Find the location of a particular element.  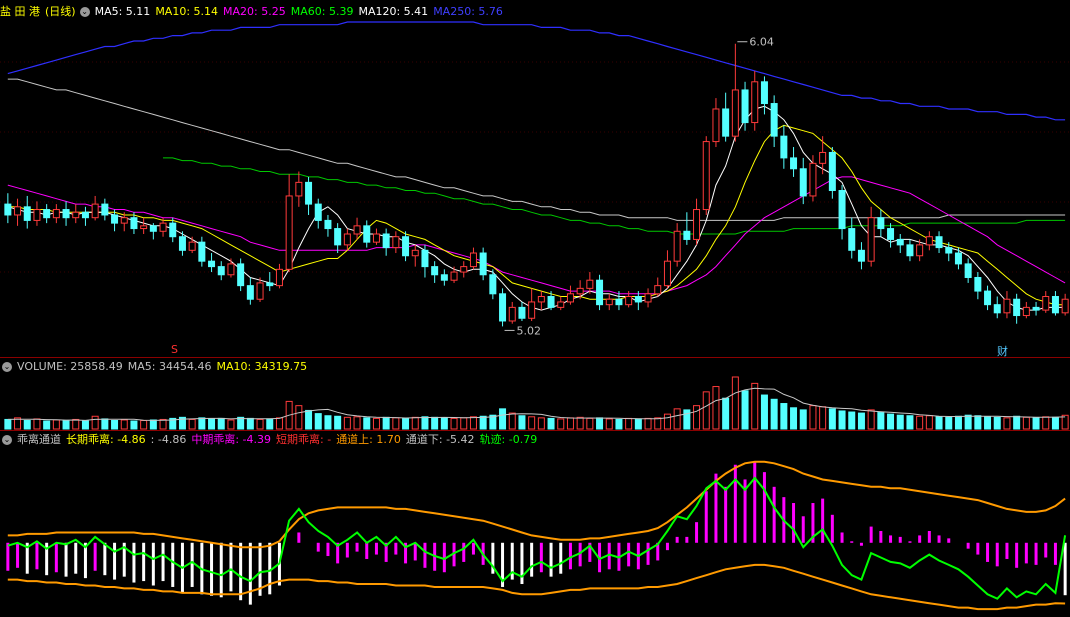

cai-marker: 财 is located at coordinates (1002, 351).